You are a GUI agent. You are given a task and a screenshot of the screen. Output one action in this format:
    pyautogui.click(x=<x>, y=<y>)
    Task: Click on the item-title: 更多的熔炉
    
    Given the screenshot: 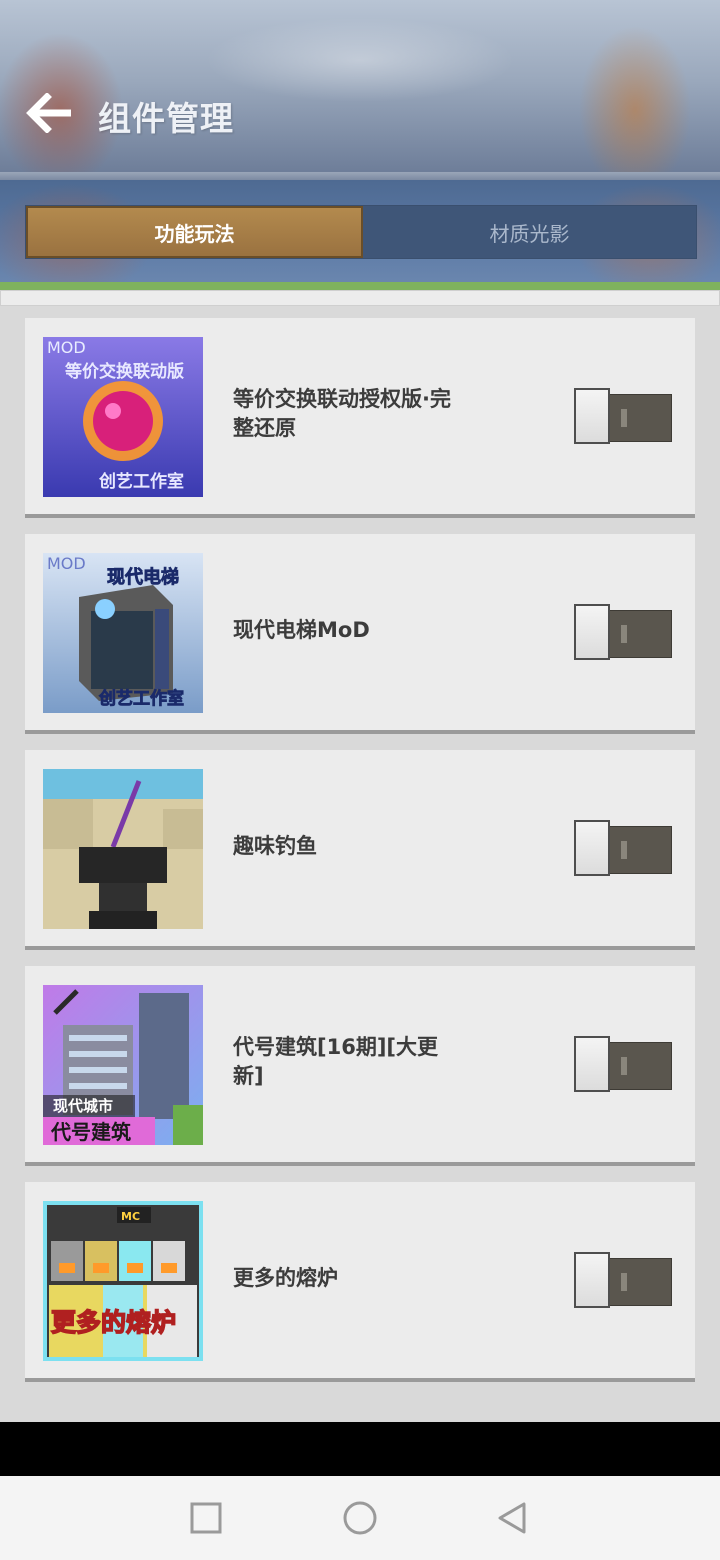 What is the action you would take?
    pyautogui.click(x=285, y=1277)
    